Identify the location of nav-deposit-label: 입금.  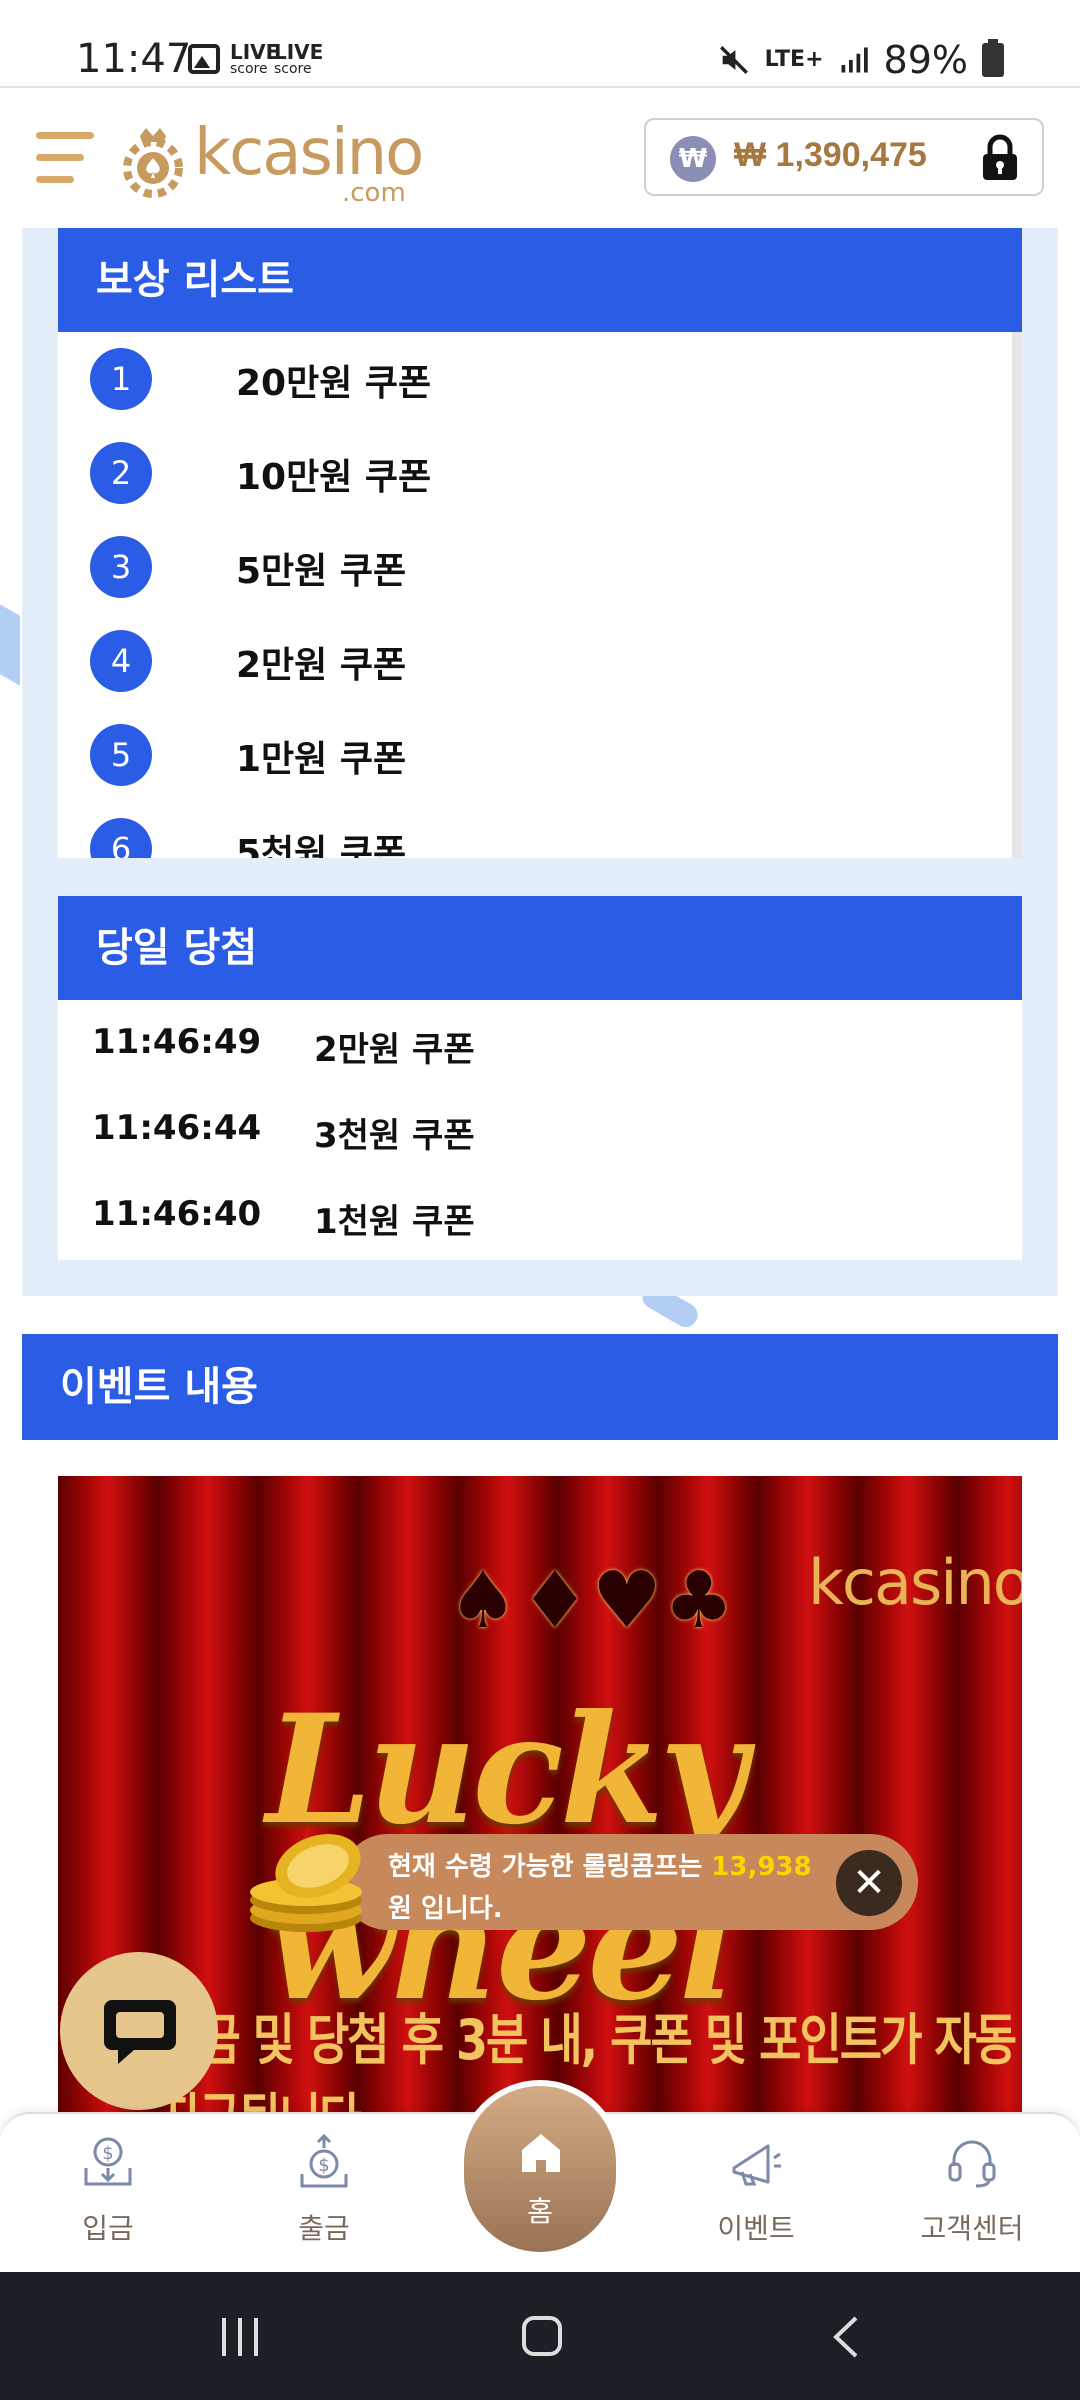
(108, 2228).